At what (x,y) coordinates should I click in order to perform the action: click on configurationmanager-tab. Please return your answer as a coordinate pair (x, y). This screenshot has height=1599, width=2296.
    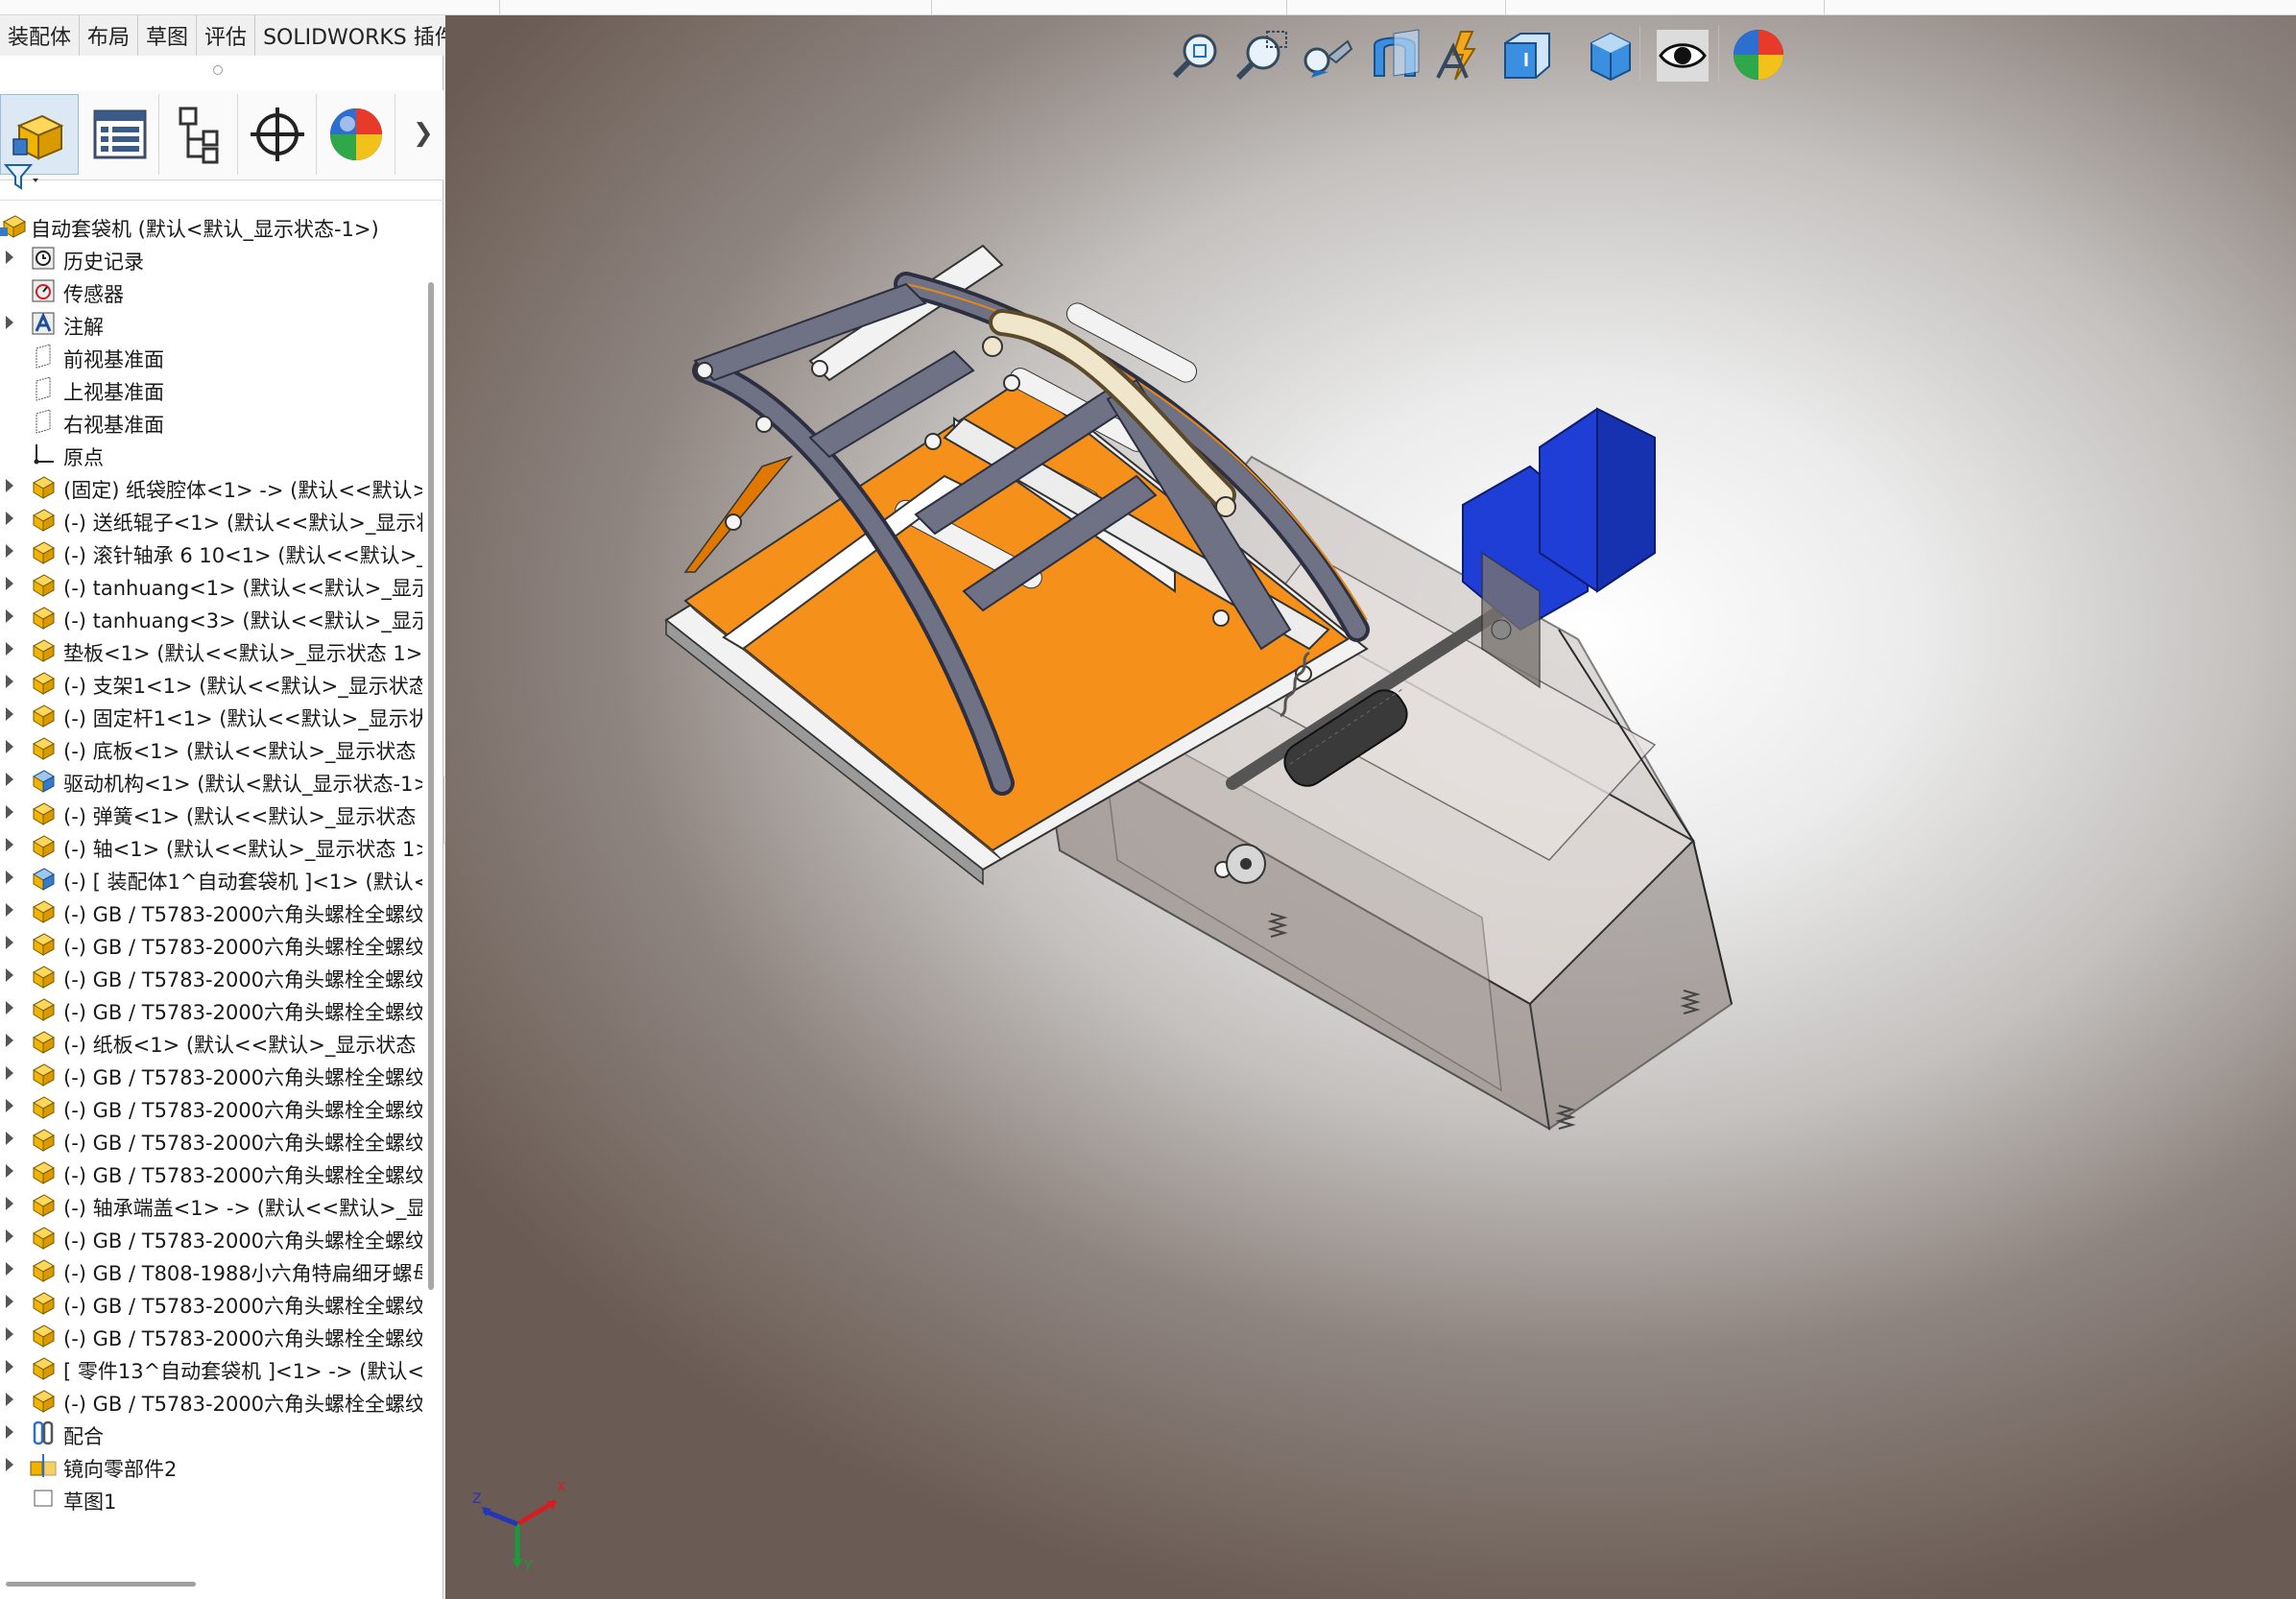
    Looking at the image, I should click on (199, 134).